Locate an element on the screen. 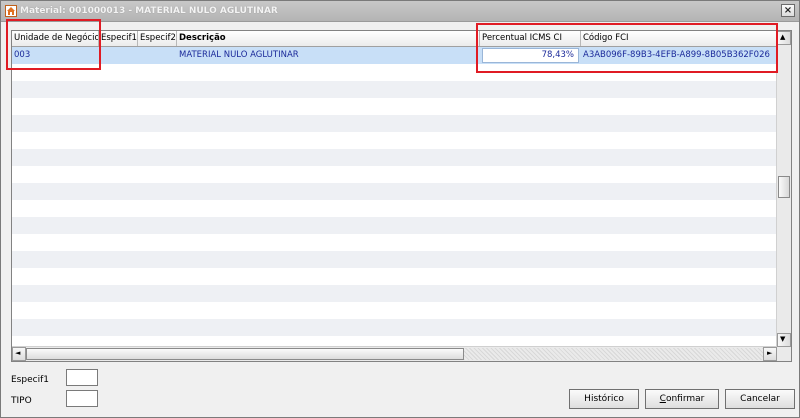 The image size is (800, 418). cell-especif1 is located at coordinates (118, 55).